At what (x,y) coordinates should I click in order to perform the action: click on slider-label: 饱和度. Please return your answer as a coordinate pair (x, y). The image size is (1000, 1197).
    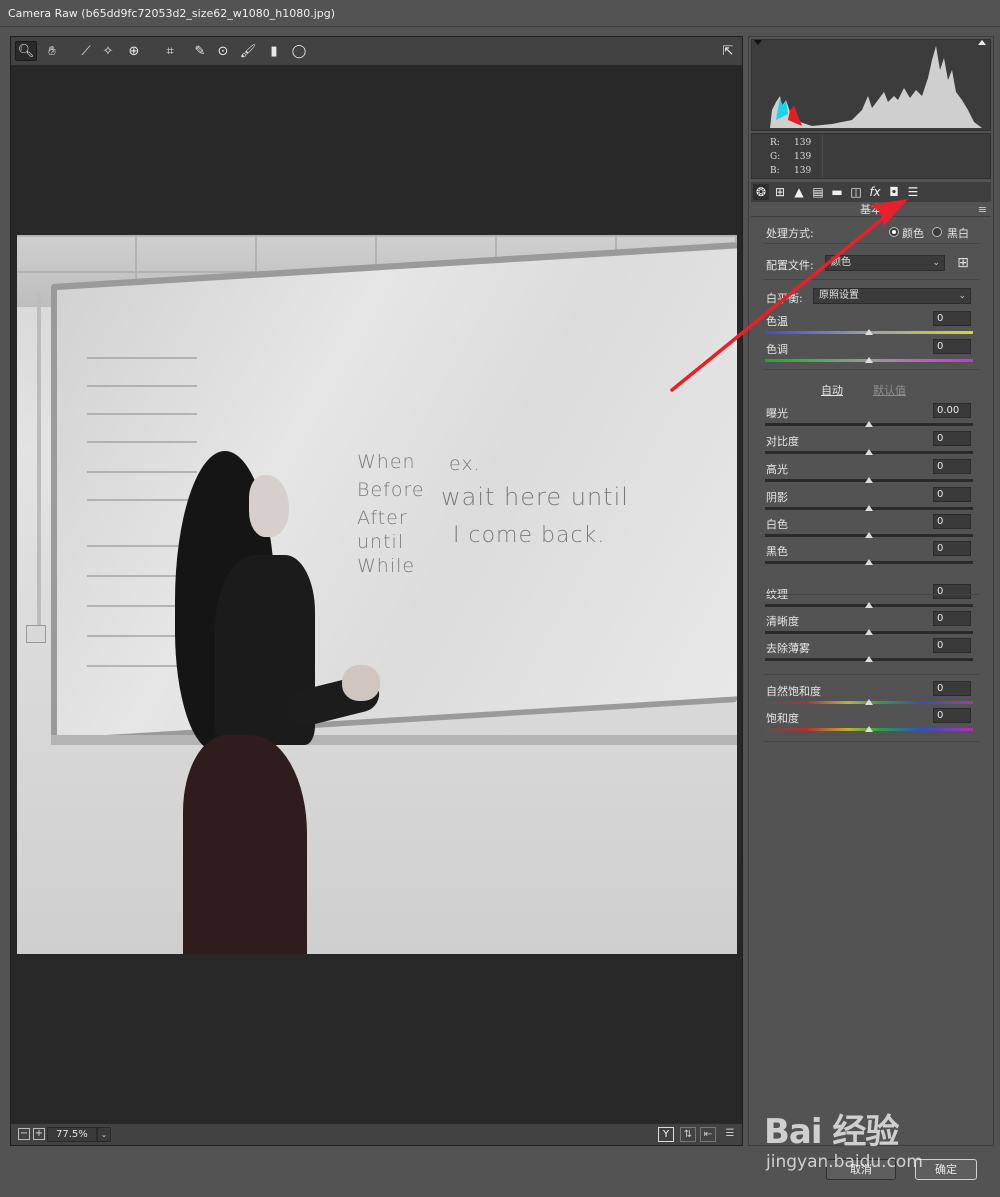
    Looking at the image, I should click on (782, 718).